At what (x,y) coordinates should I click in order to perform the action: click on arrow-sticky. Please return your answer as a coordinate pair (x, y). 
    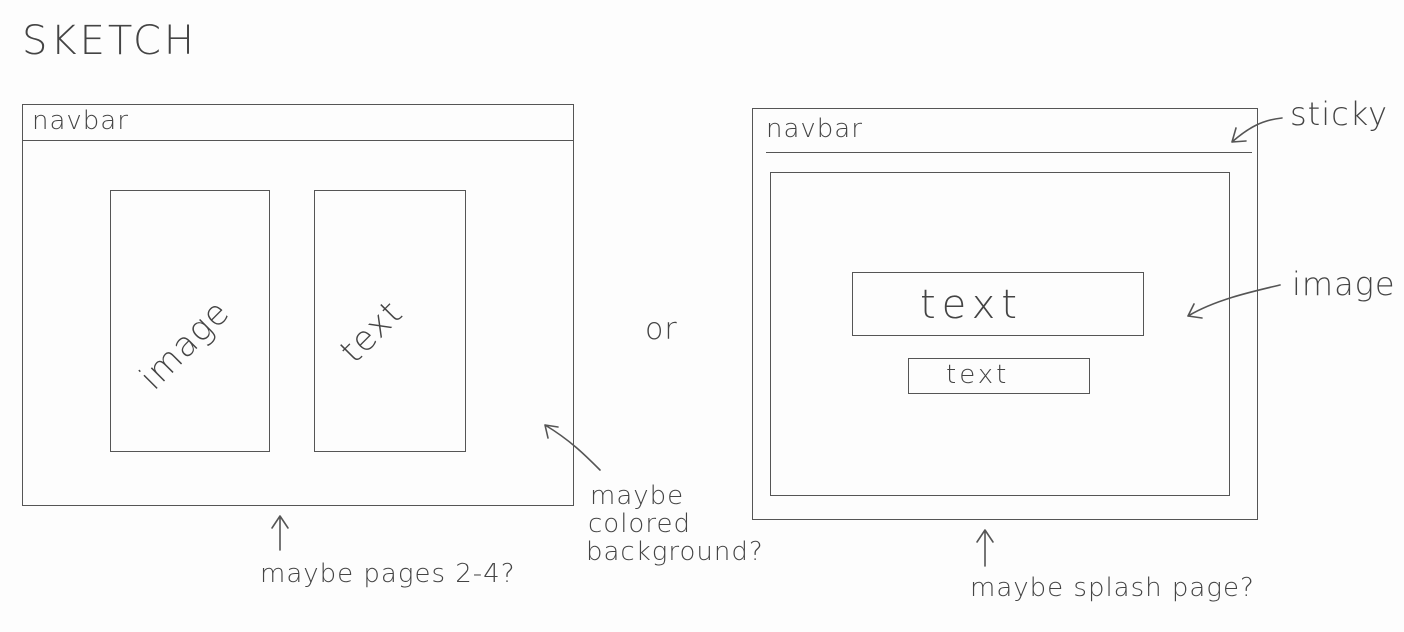
    Looking at the image, I should click on (1257, 130).